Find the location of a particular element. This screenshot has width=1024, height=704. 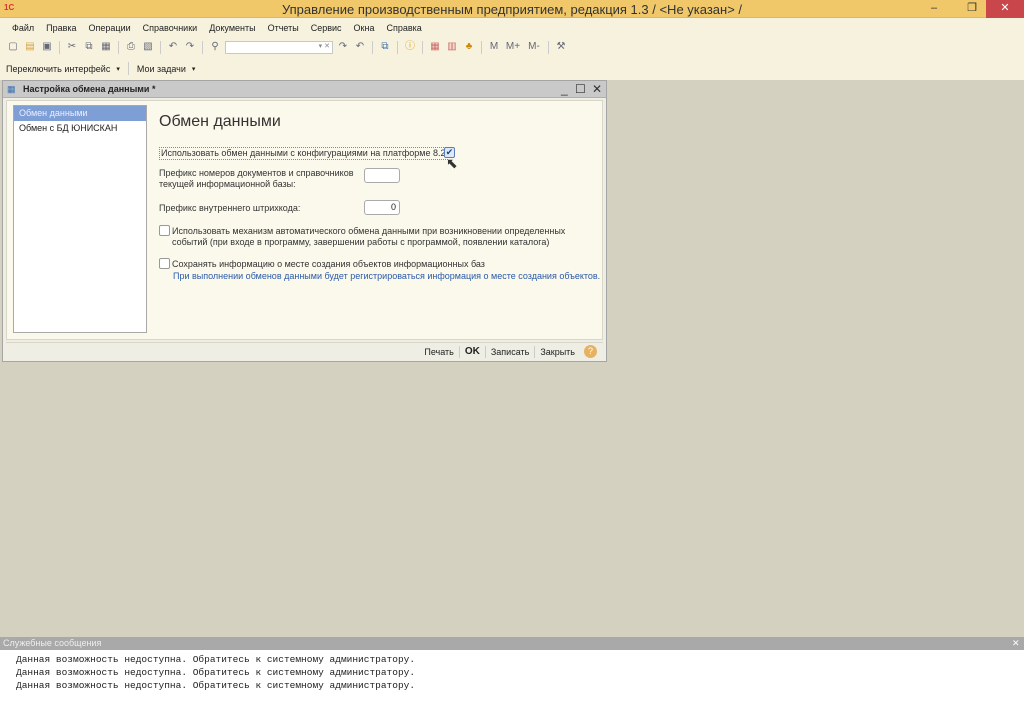

menu-documents: Документы is located at coordinates (232, 29).